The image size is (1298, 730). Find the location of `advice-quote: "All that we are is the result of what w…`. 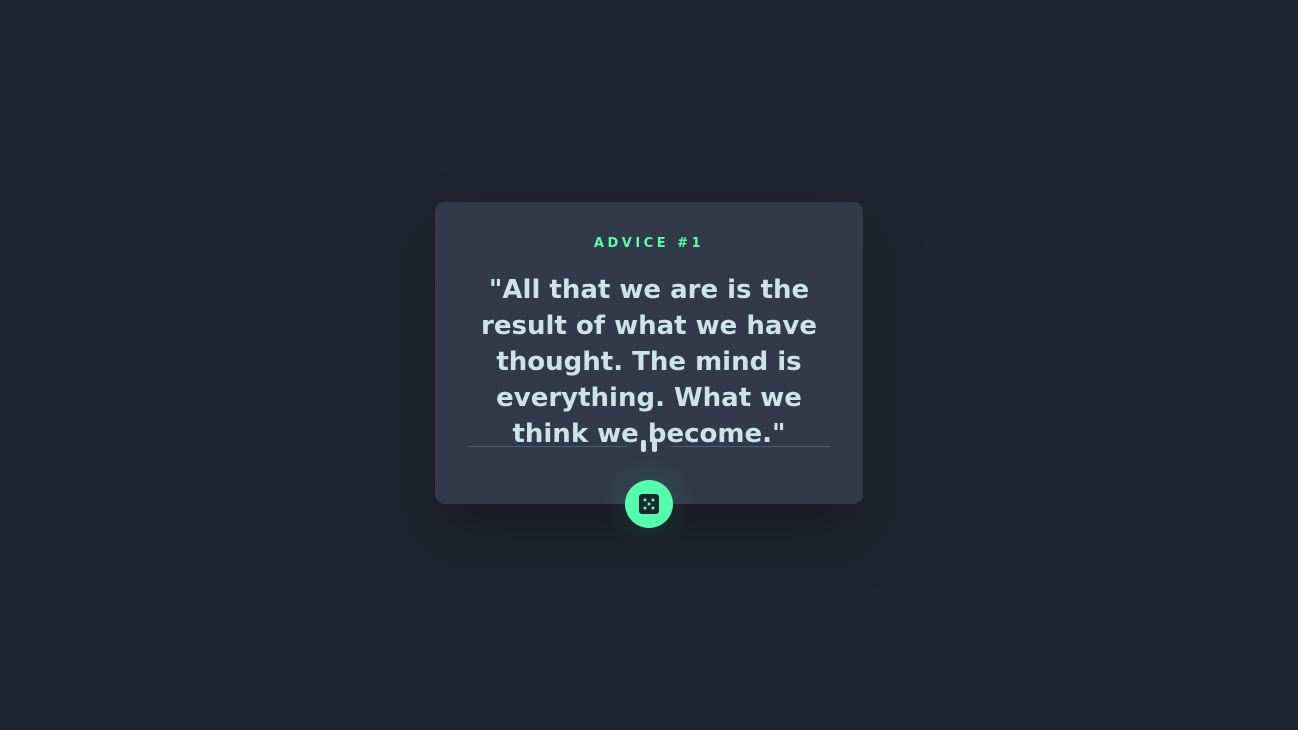

advice-quote: "All that we are is the result of what w… is located at coordinates (649, 362).